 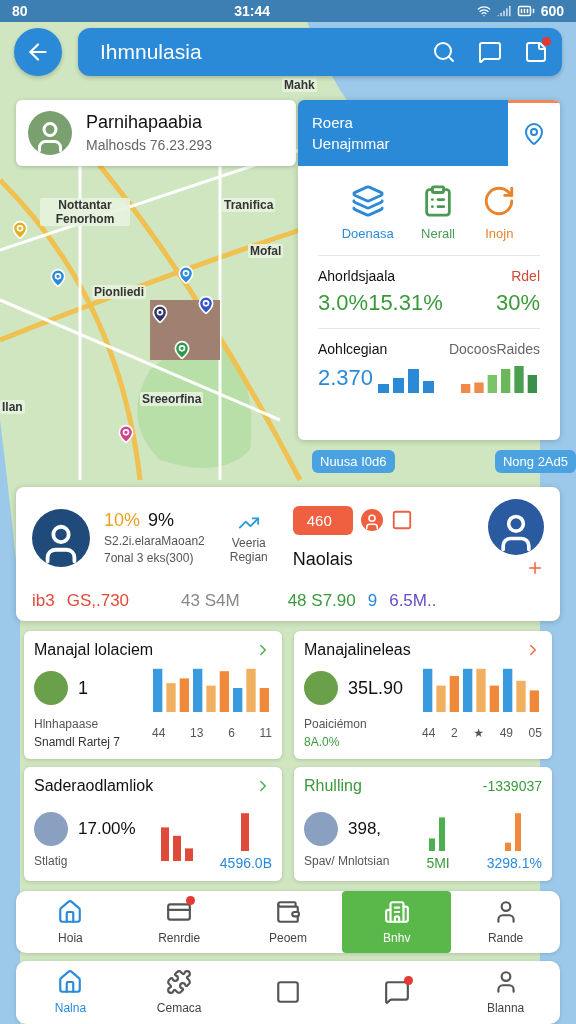 I want to click on map-label: Ilan, so click(x=12, y=407).